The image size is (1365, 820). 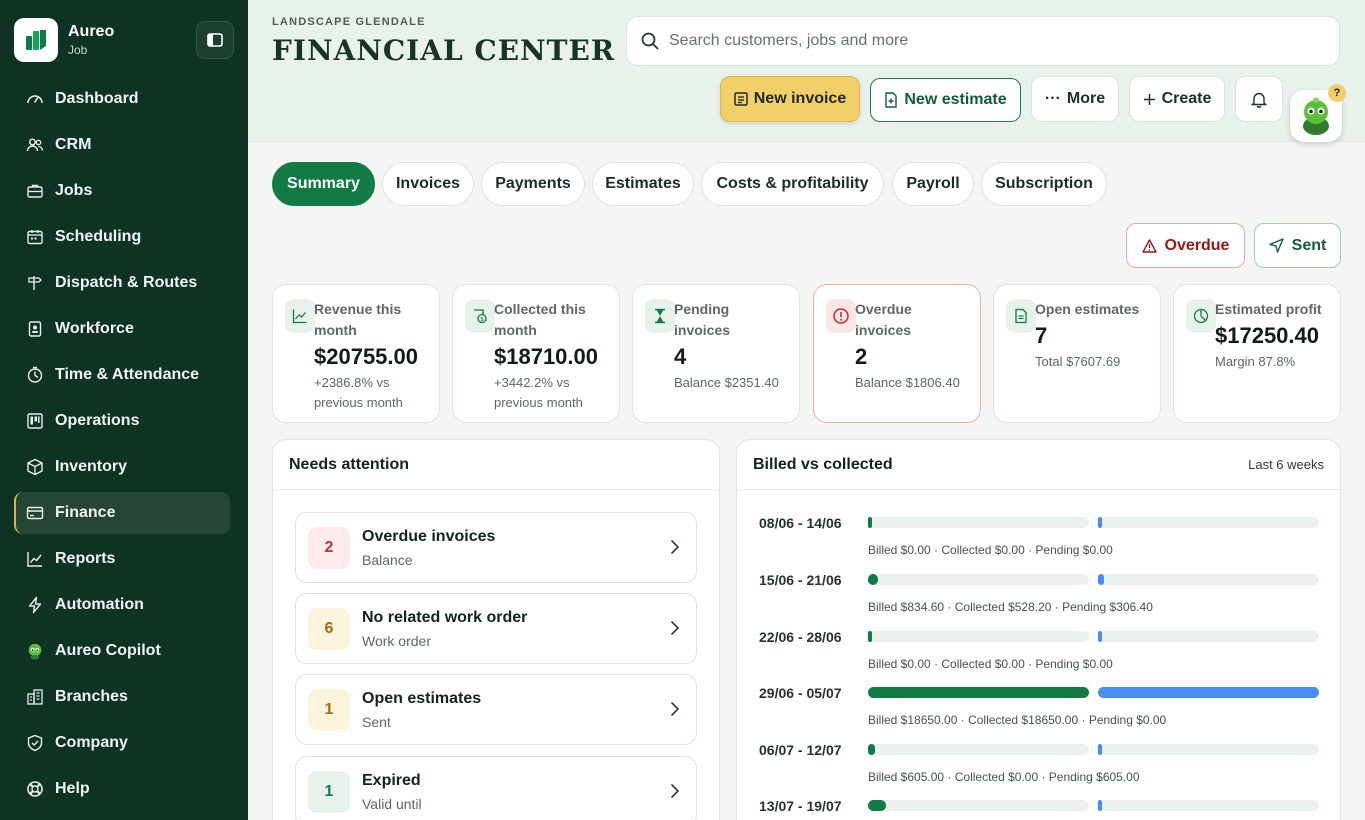 I want to click on sidebar-item-automation: Automation, so click(x=122, y=605).